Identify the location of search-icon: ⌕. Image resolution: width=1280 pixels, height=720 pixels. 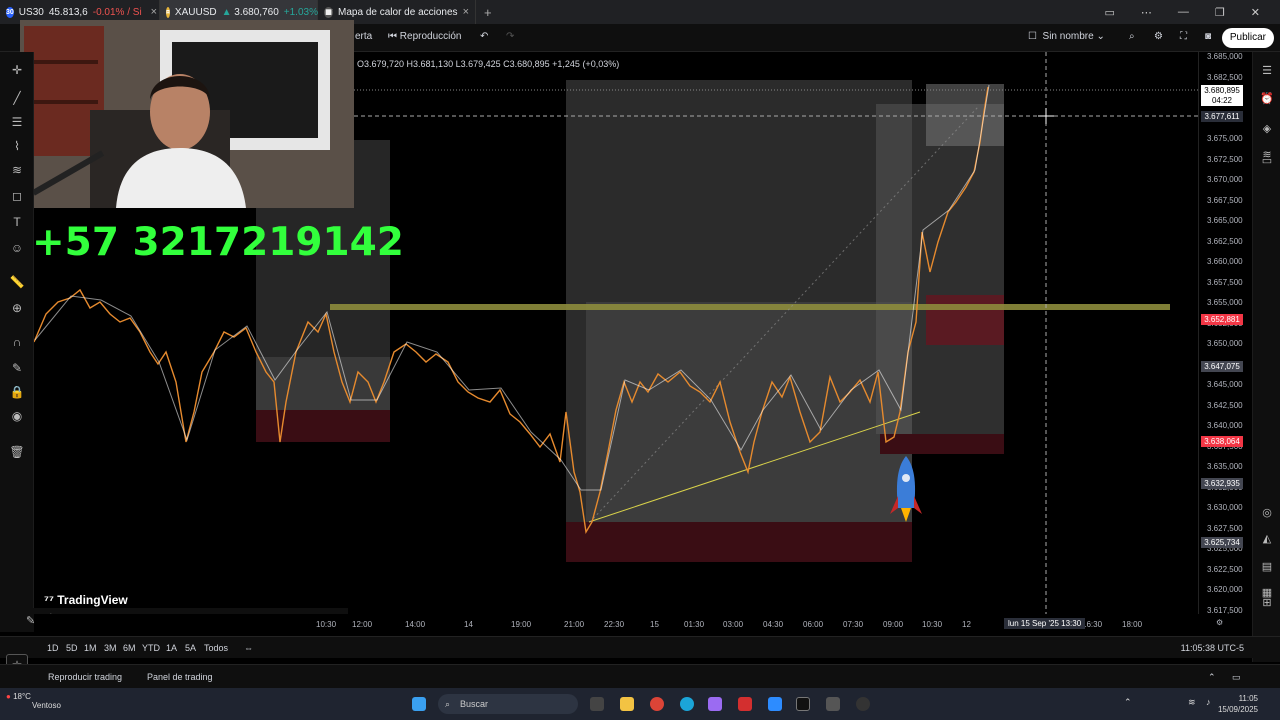
(1132, 36).